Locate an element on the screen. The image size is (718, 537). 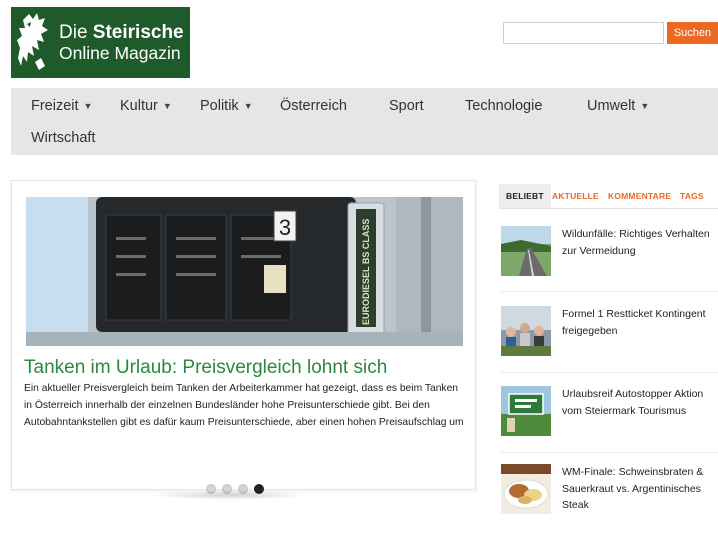
road-thumbnail is located at coordinates (526, 251).